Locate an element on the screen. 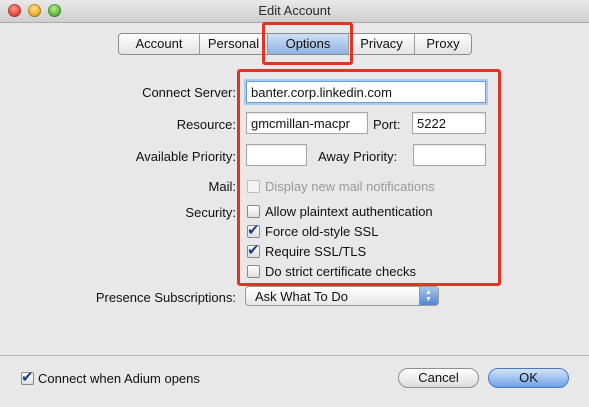  cancel-button: Cancel is located at coordinates (438, 378).